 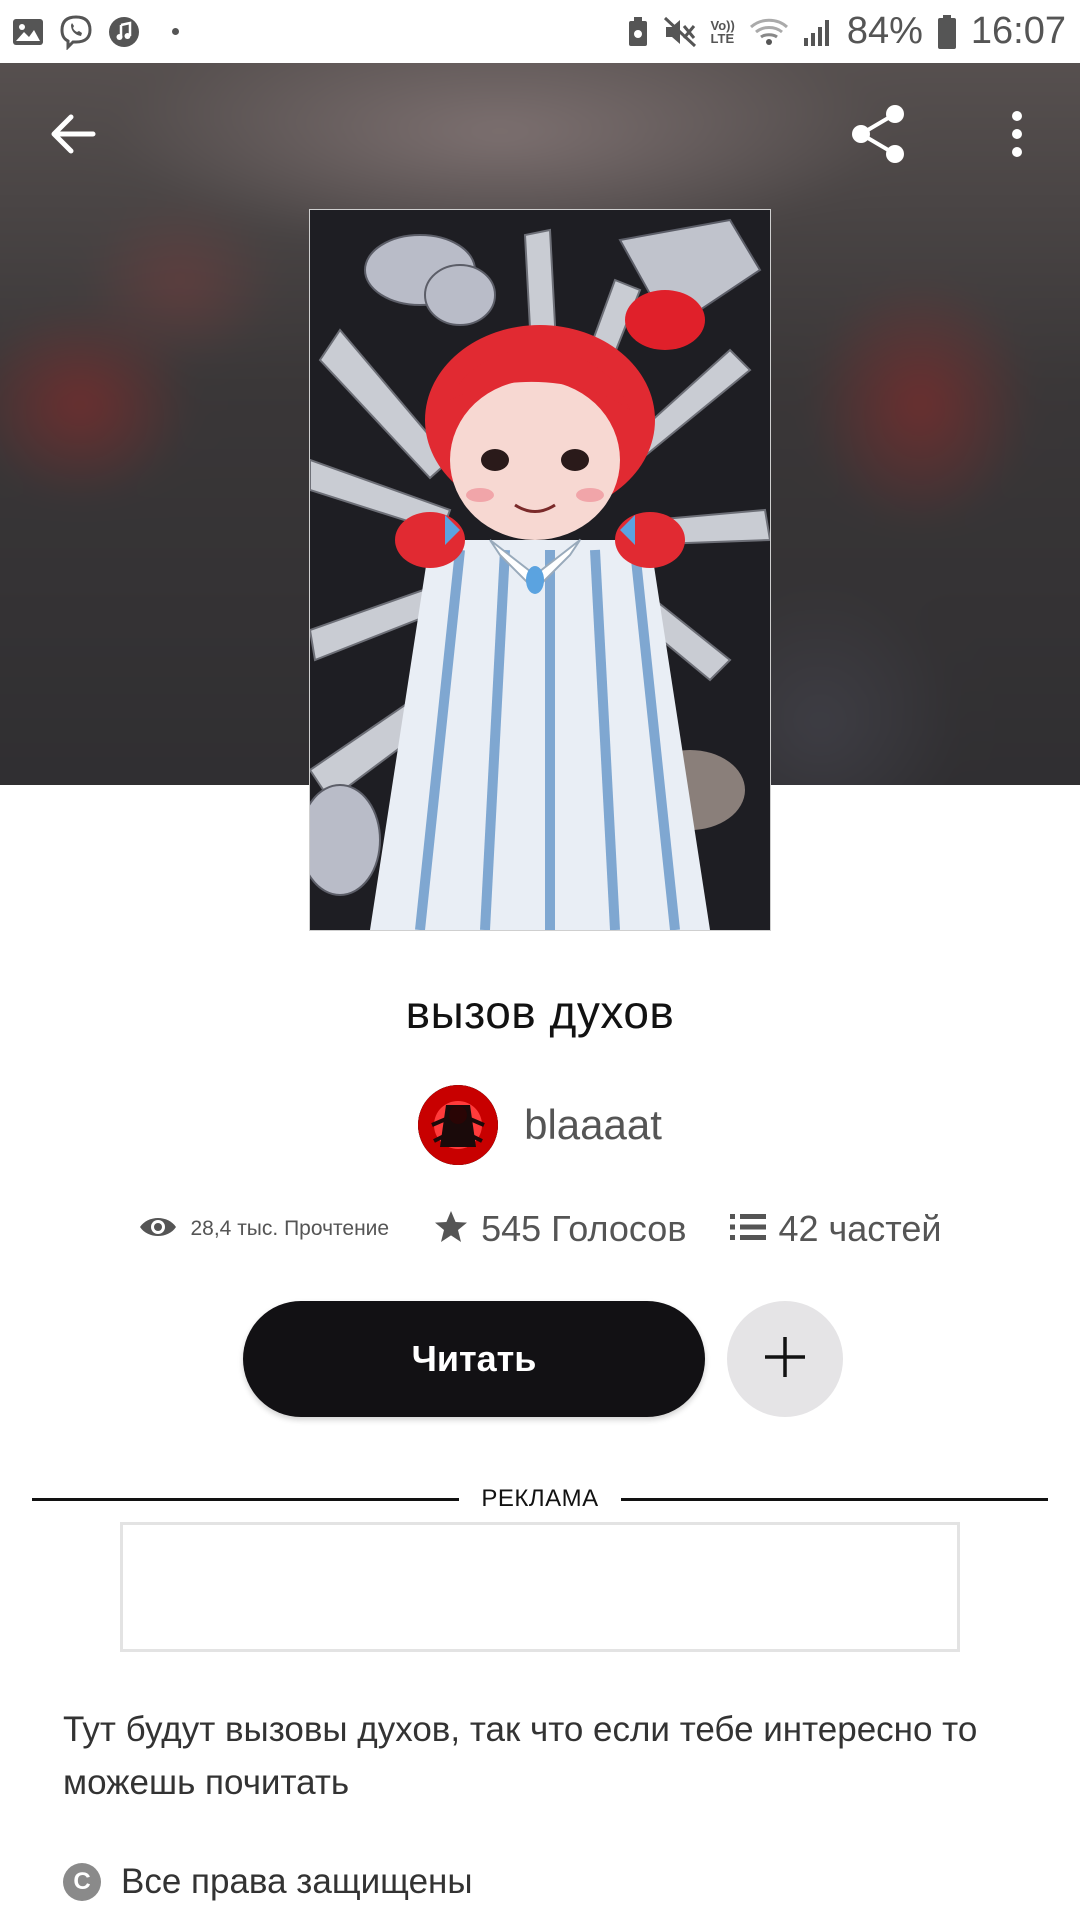 I want to click on ad-divider: РЕКЛАМА, so click(x=540, y=1499).